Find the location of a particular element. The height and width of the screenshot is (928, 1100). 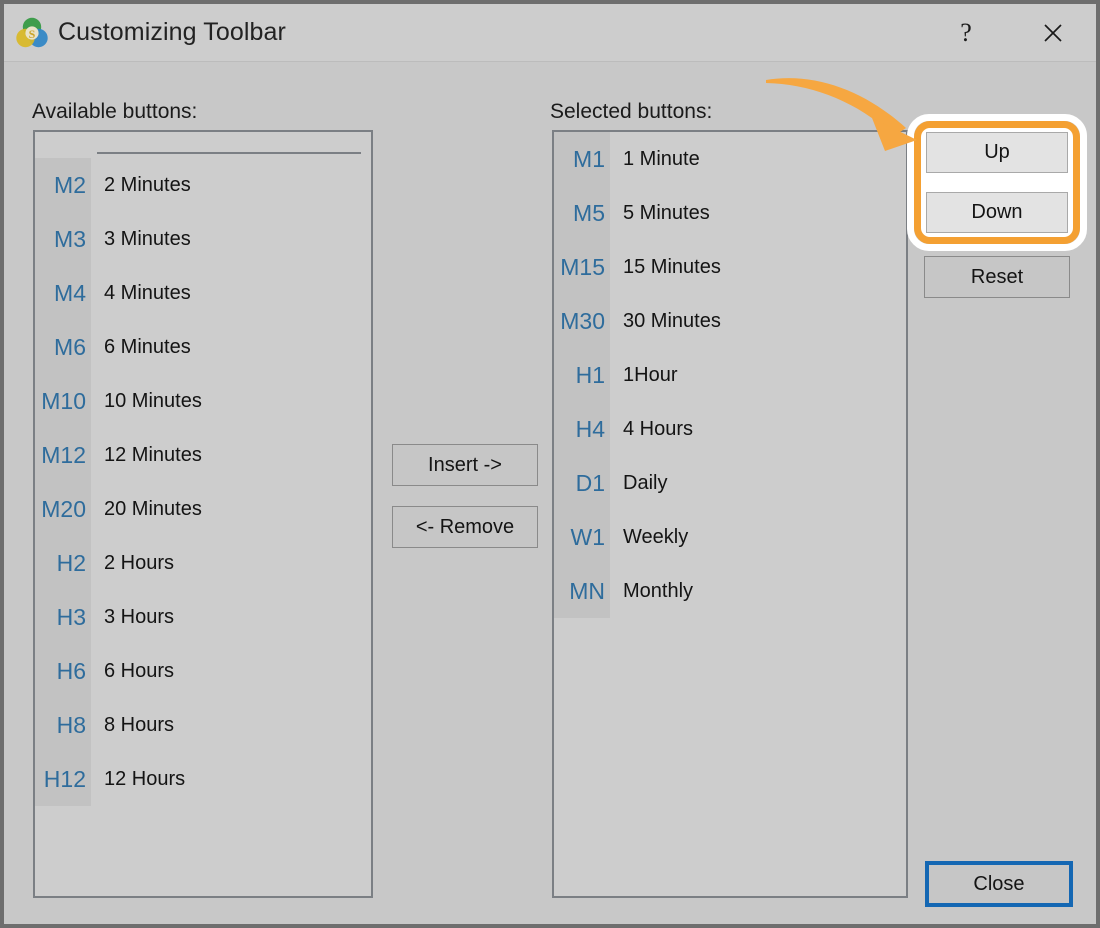

close-icon is located at coordinates (1053, 32).